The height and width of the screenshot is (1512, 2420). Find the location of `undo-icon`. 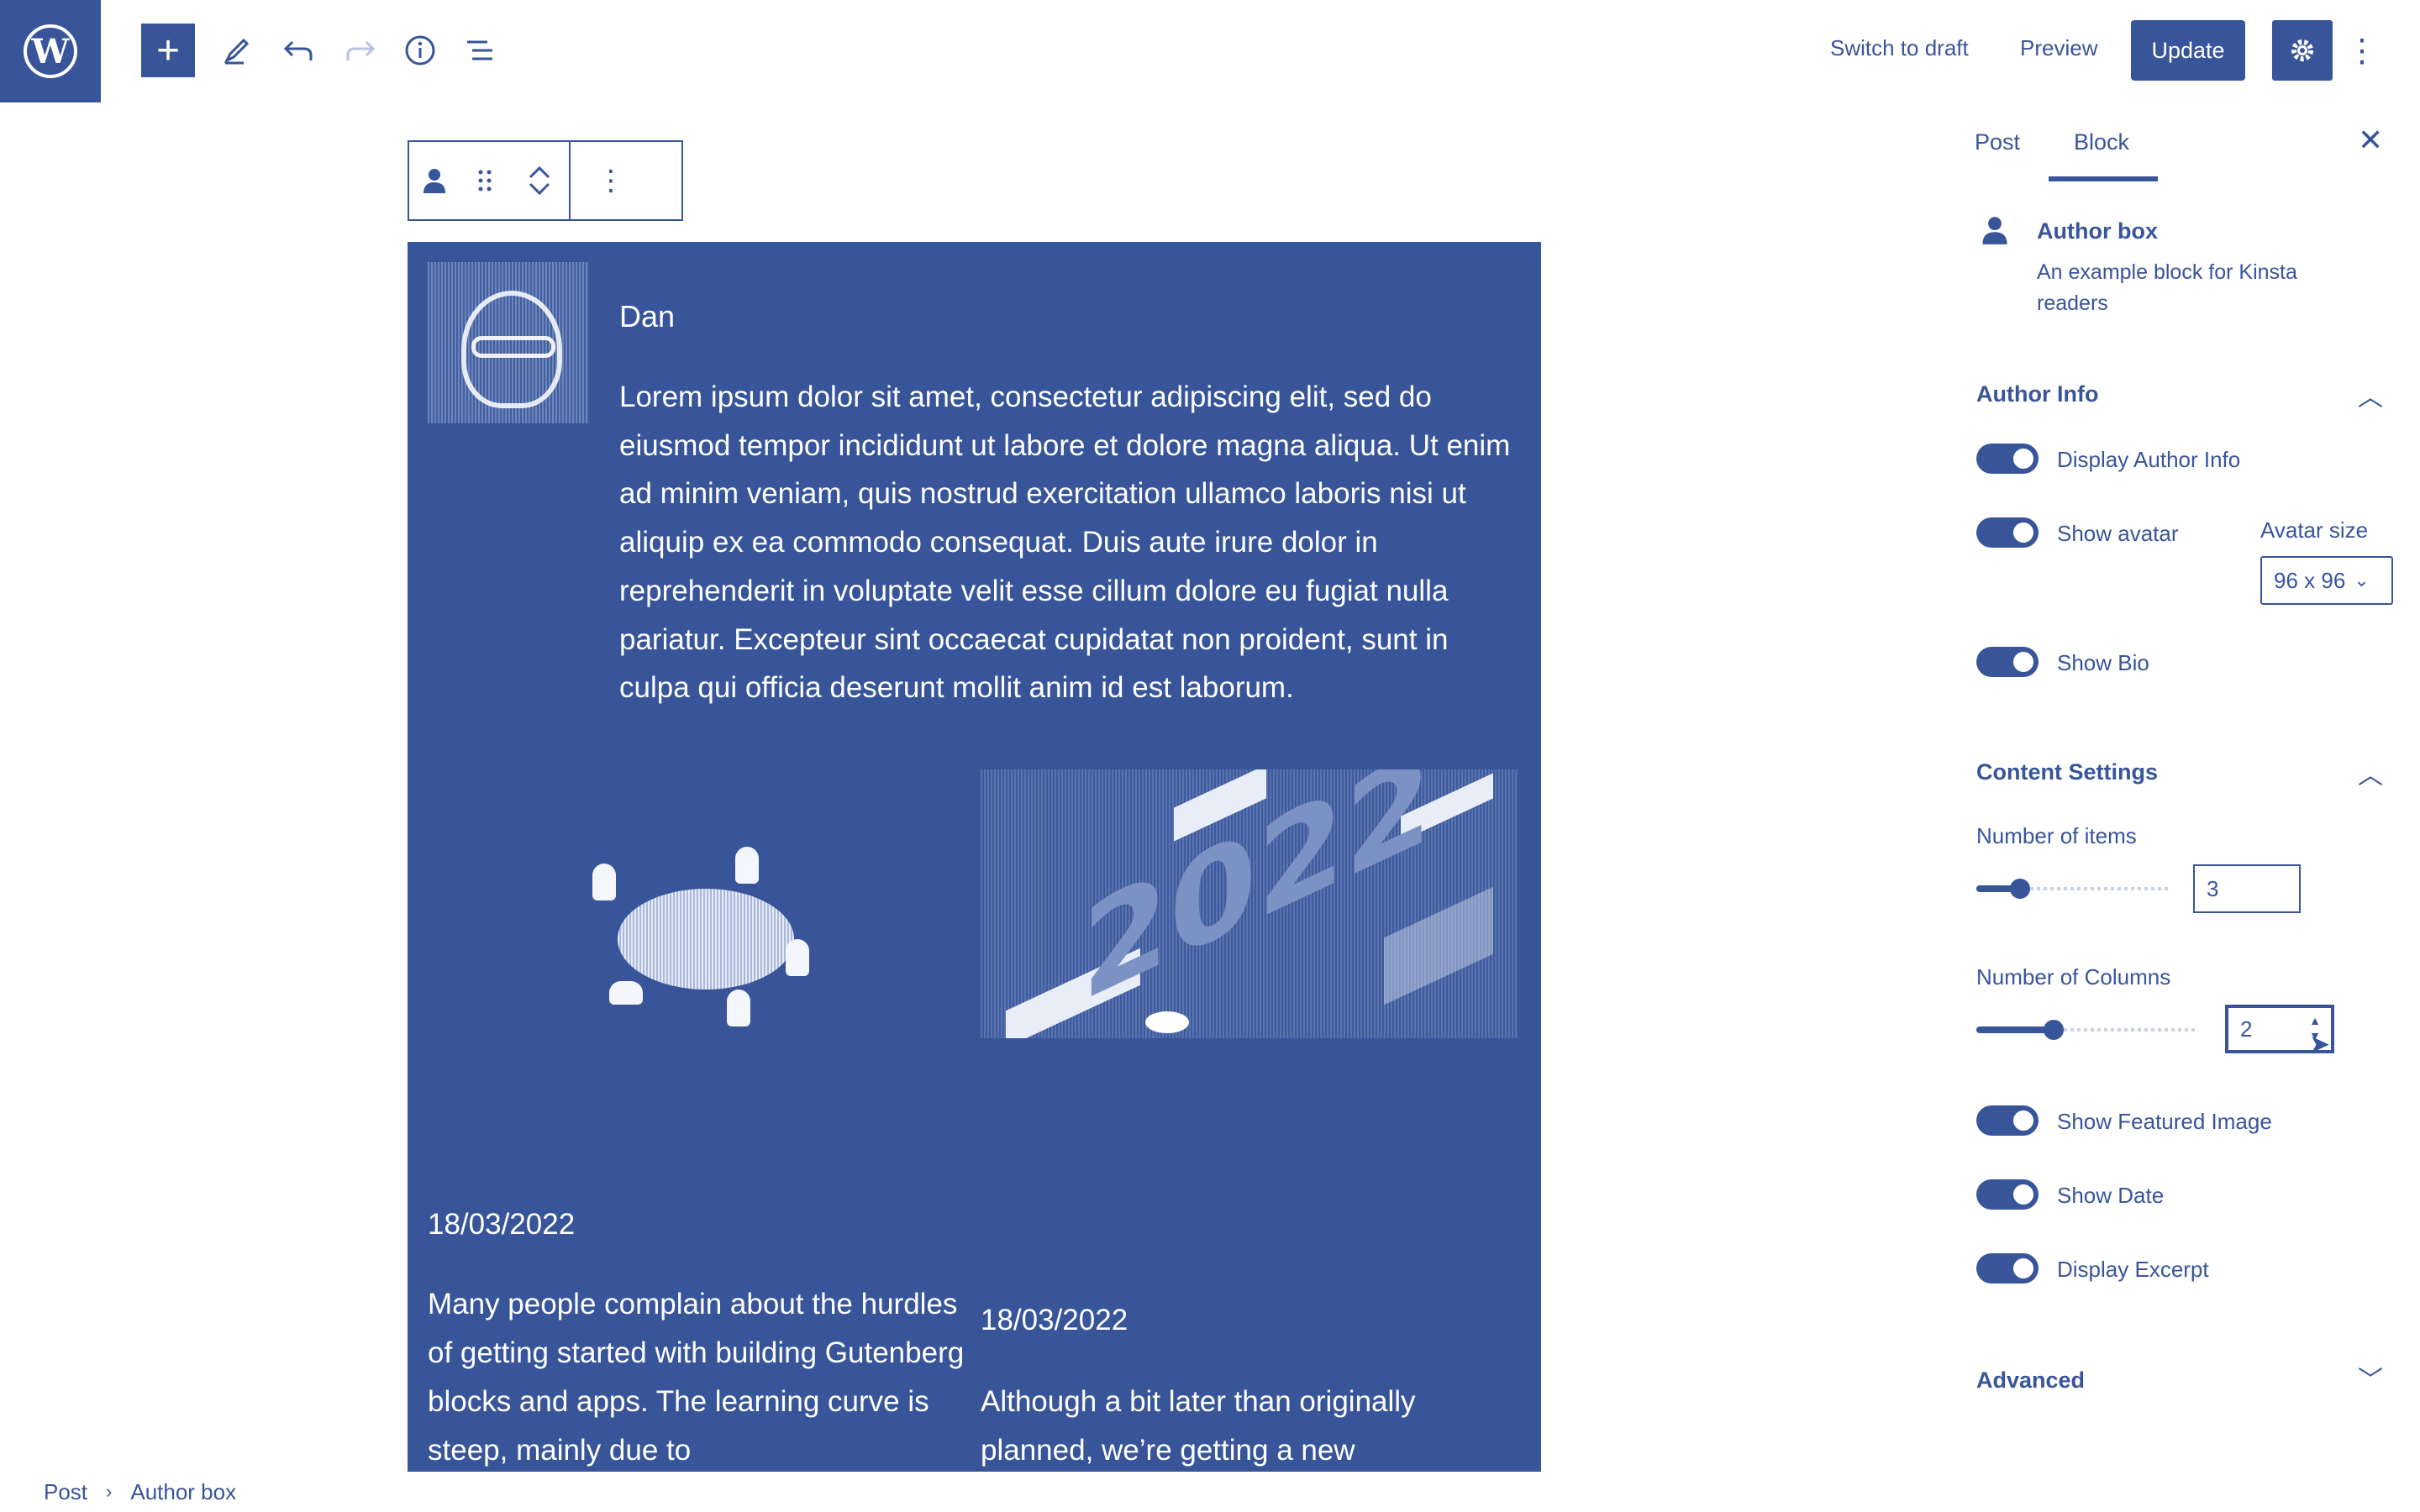

undo-icon is located at coordinates (298, 50).